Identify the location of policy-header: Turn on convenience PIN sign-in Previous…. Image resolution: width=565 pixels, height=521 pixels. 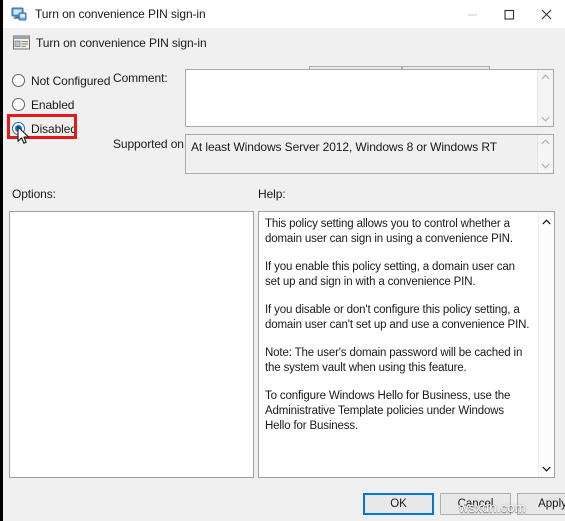
(284, 57).